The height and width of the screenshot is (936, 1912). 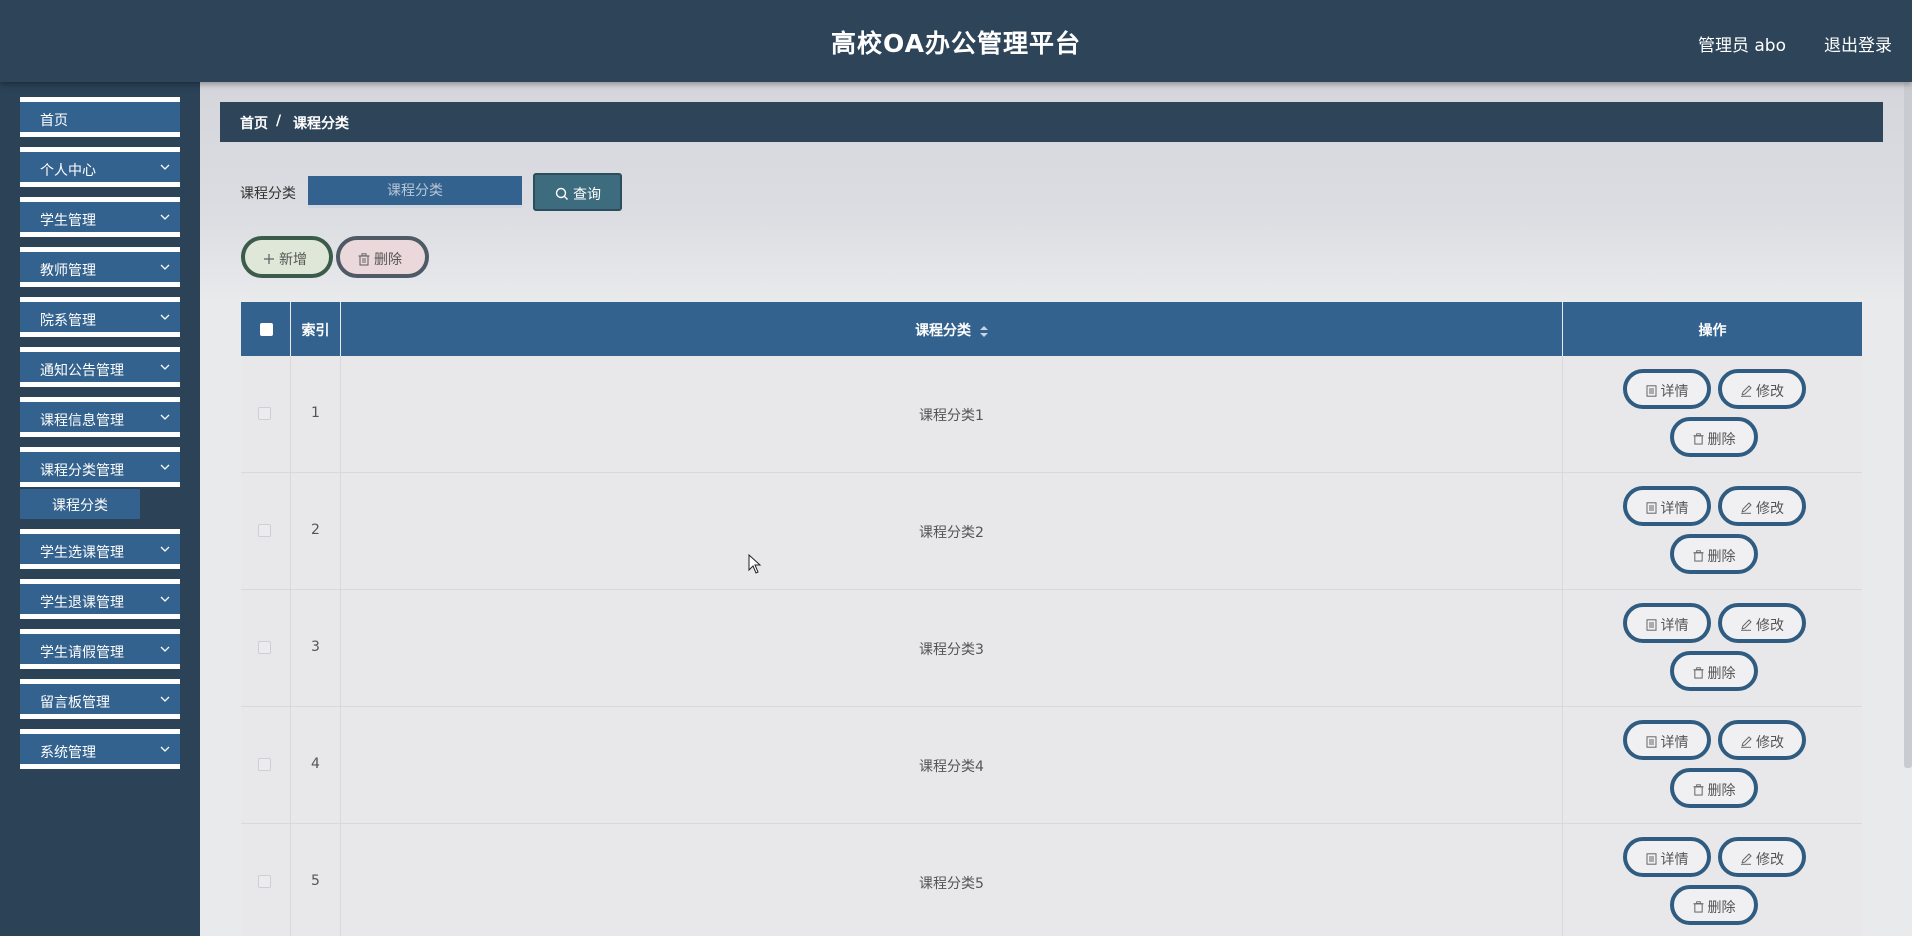 What do you see at coordinates (68, 171) in the screenshot?
I see `sidebar-item-label: 个人中心` at bounding box center [68, 171].